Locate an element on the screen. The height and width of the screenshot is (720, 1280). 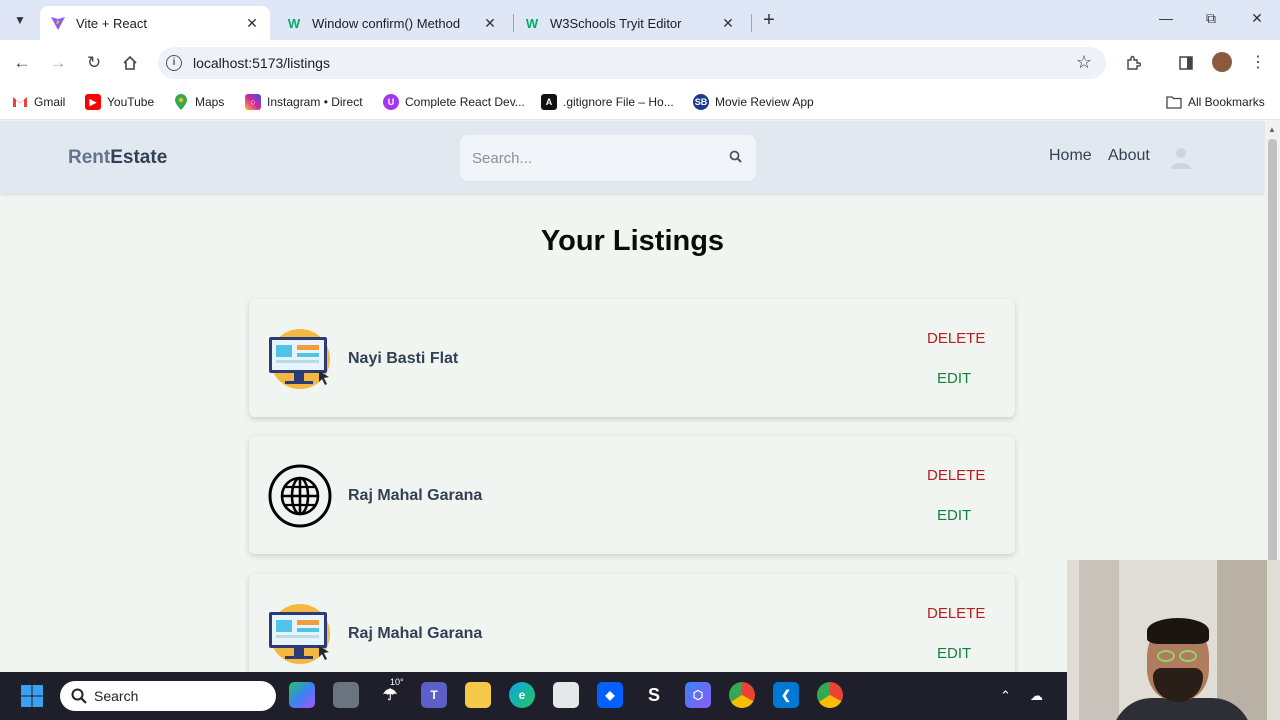
edge-icon: e is located at coordinates (522, 695).